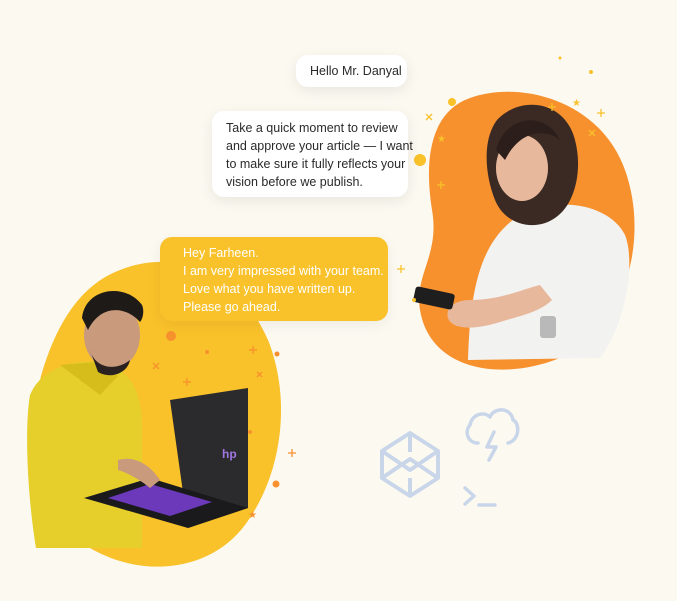  Describe the element at coordinates (294, 182) in the screenshot. I see `request-line: vision before we publish.` at that location.